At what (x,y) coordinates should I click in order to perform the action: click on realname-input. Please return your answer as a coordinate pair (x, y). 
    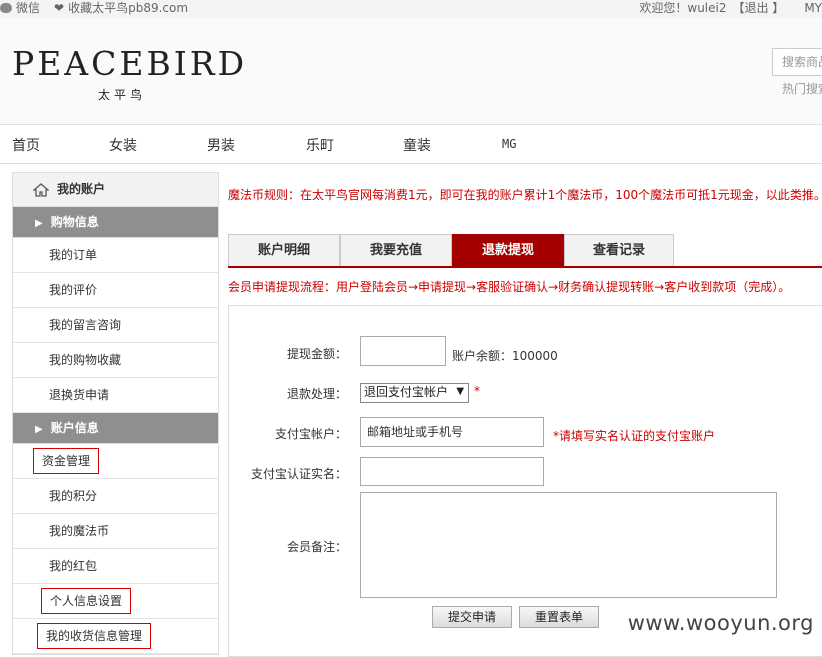
    Looking at the image, I should click on (452, 471).